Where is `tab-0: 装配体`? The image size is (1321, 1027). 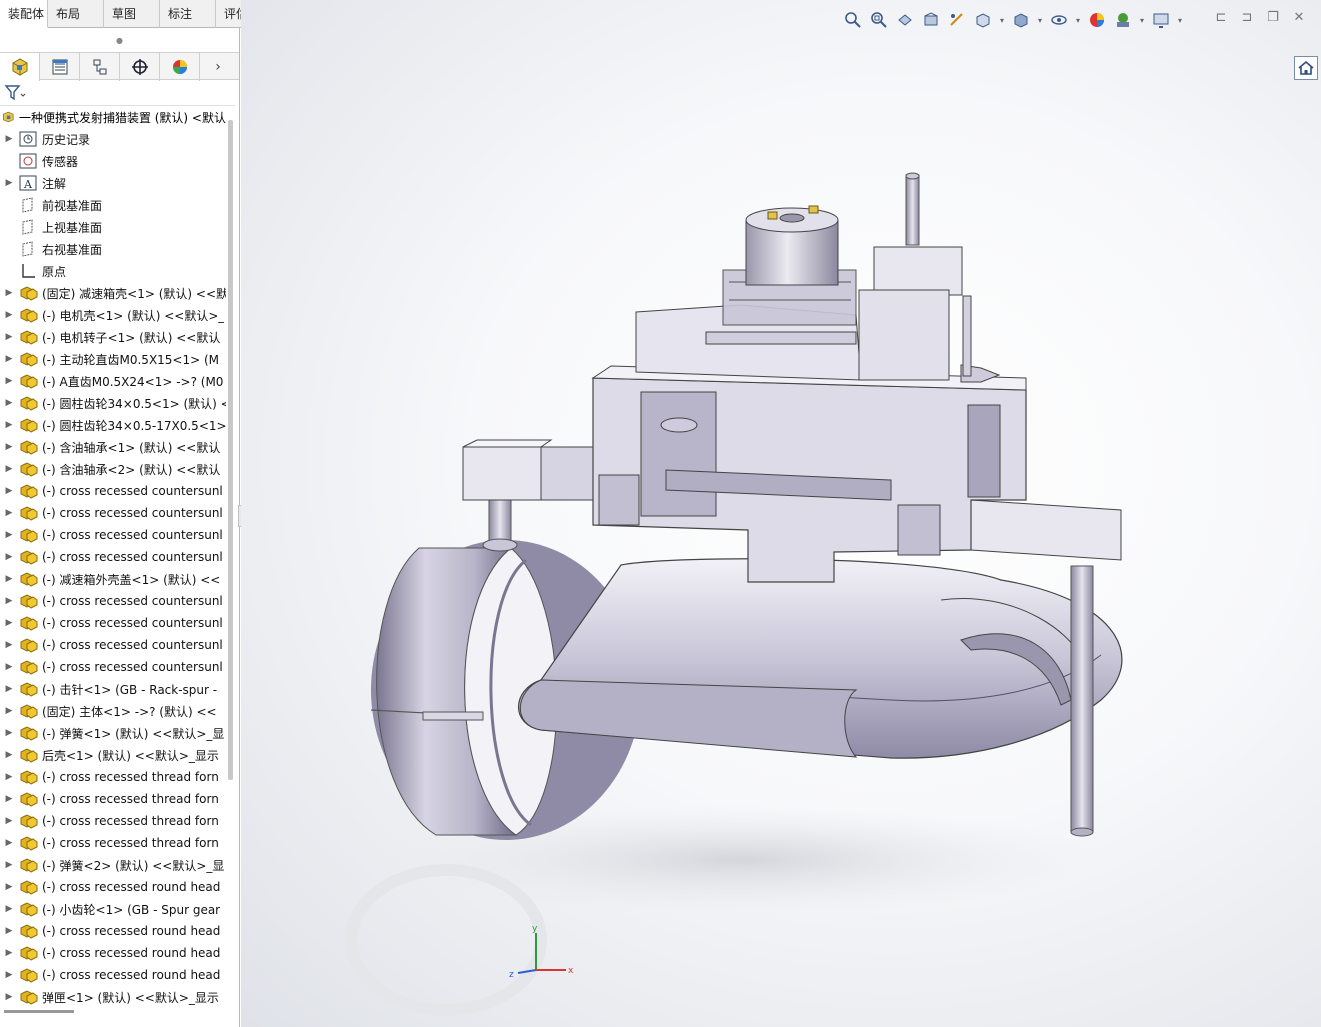
tab-0: 装配体 is located at coordinates (24, 14).